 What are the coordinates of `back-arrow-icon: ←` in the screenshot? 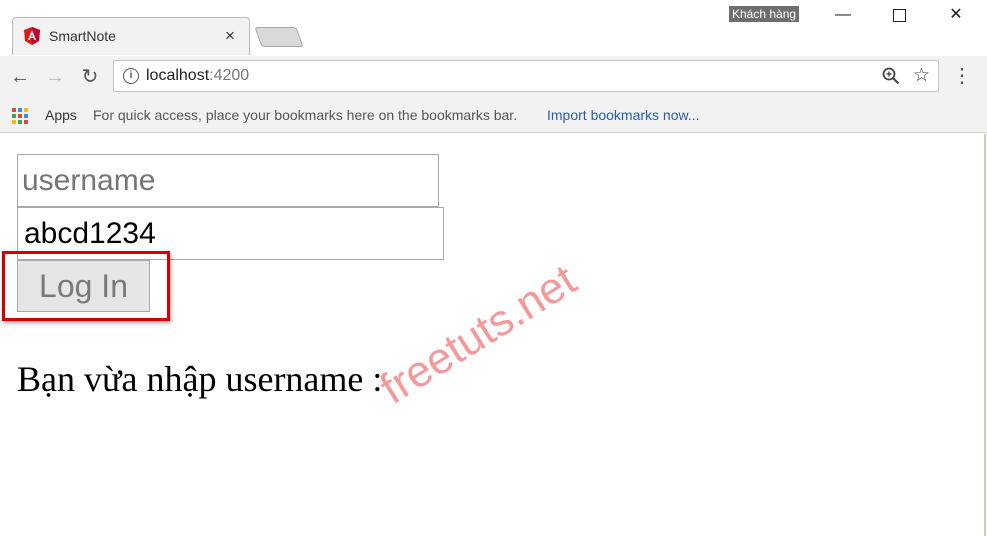 It's located at (20, 77).